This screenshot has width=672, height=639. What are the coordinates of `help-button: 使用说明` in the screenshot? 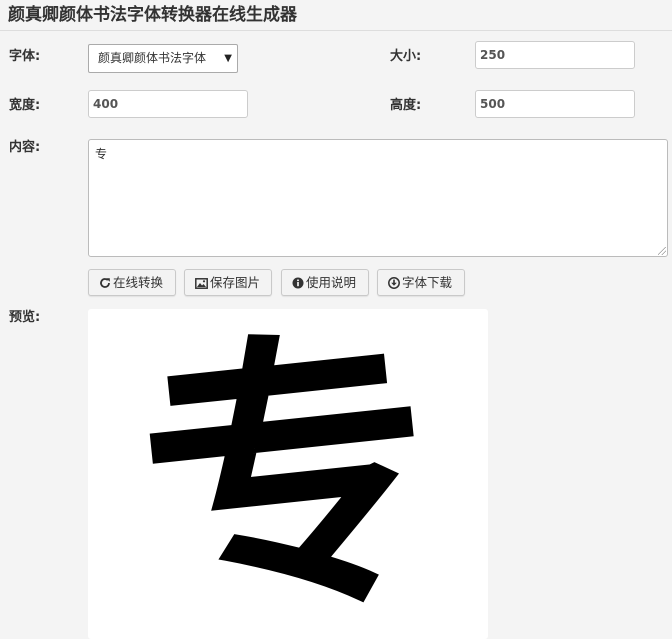 It's located at (325, 282).